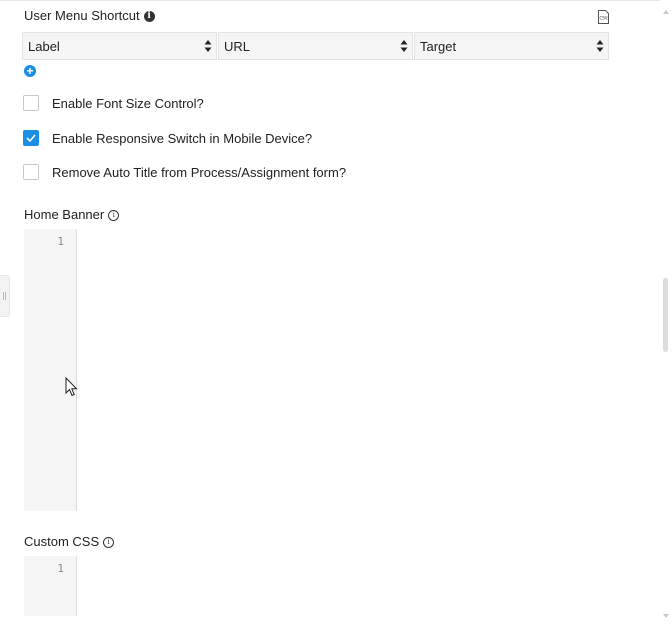 Image resolution: width=672 pixels, height=624 pixels. What do you see at coordinates (62, 541) in the screenshot?
I see `custom-css-label: Custom CSS` at bounding box center [62, 541].